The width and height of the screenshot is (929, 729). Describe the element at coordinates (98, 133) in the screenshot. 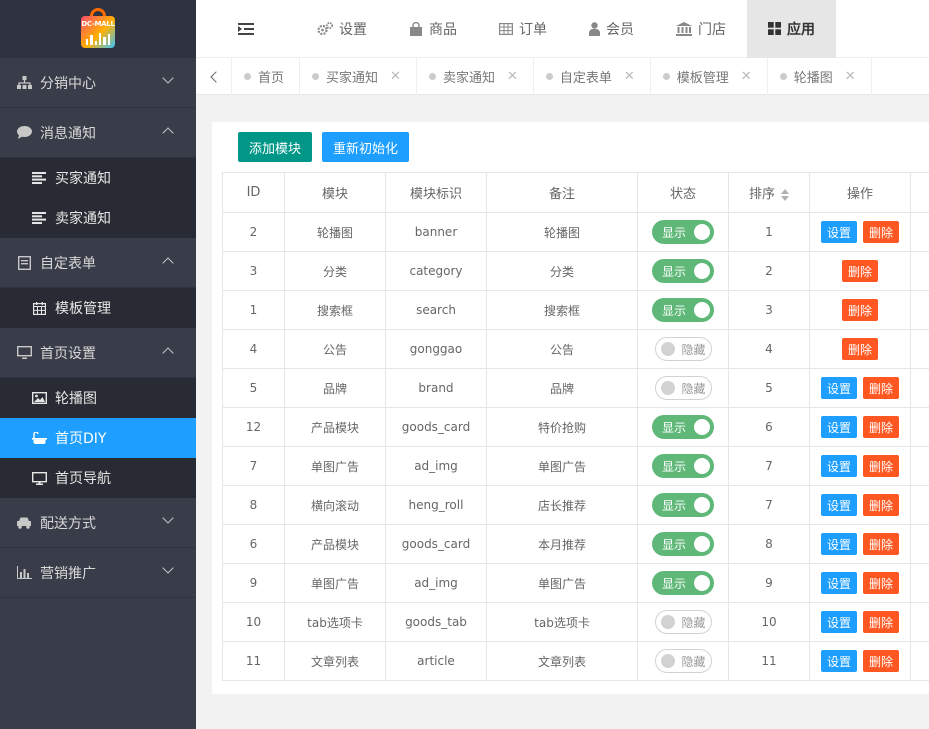

I see `sidebar-group-1: 消息通知` at that location.